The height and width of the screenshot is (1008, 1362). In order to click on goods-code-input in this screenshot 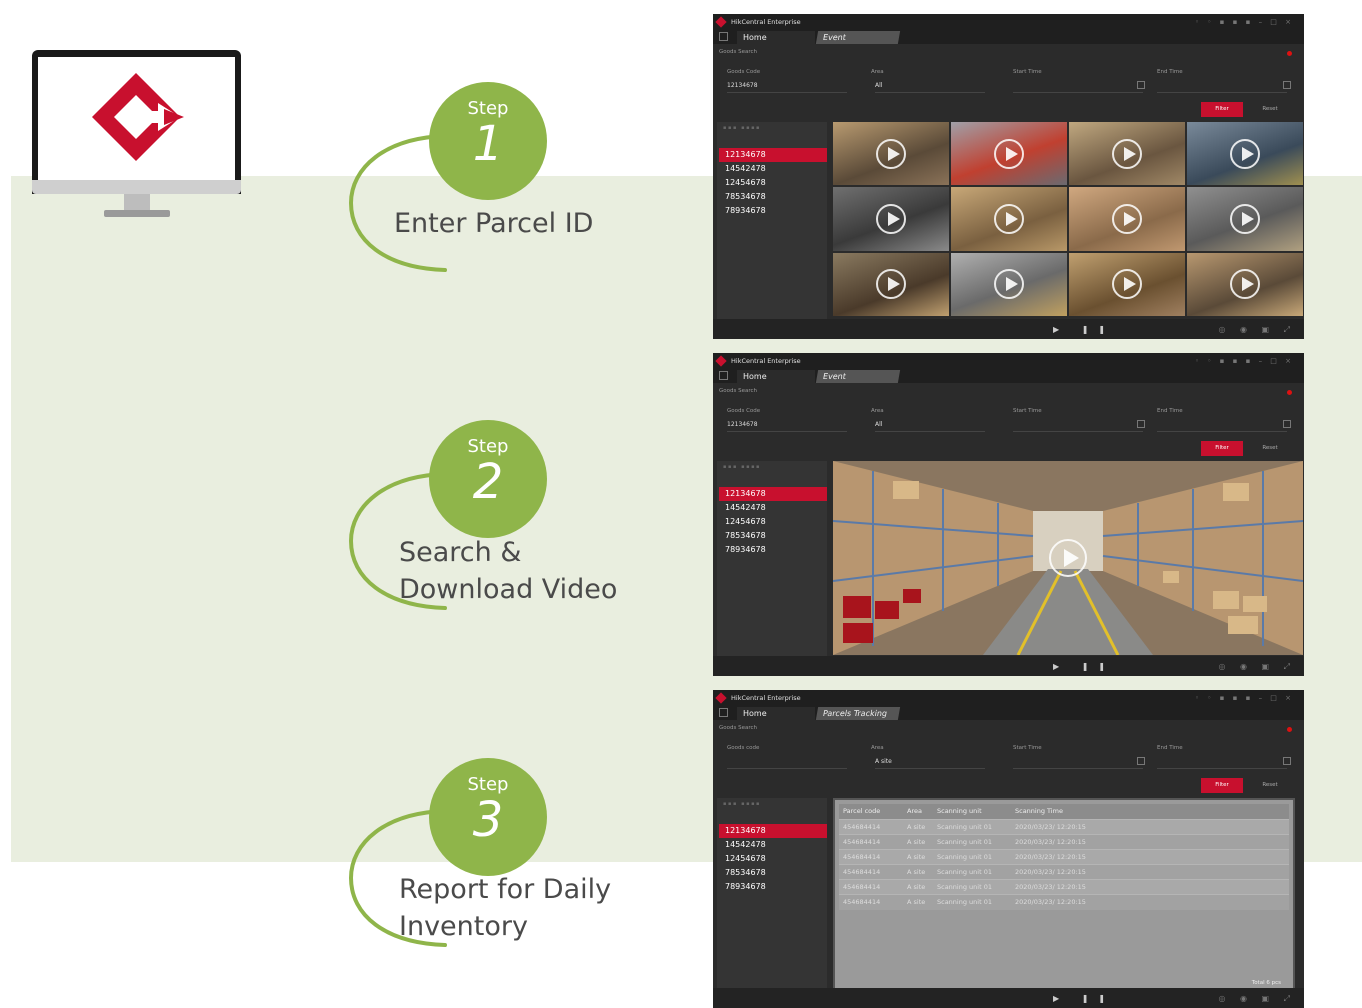, I will do `click(787, 763)`.